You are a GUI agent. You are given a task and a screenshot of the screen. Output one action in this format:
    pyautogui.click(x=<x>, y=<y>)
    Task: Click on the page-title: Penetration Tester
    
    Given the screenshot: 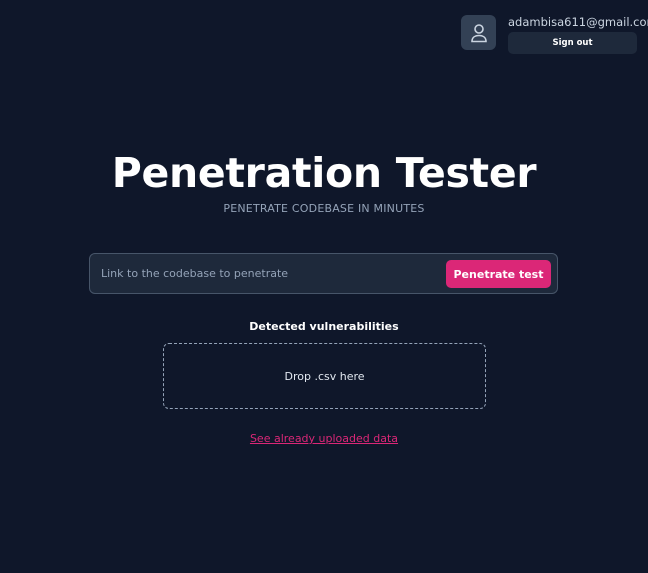 What is the action you would take?
    pyautogui.click(x=324, y=173)
    